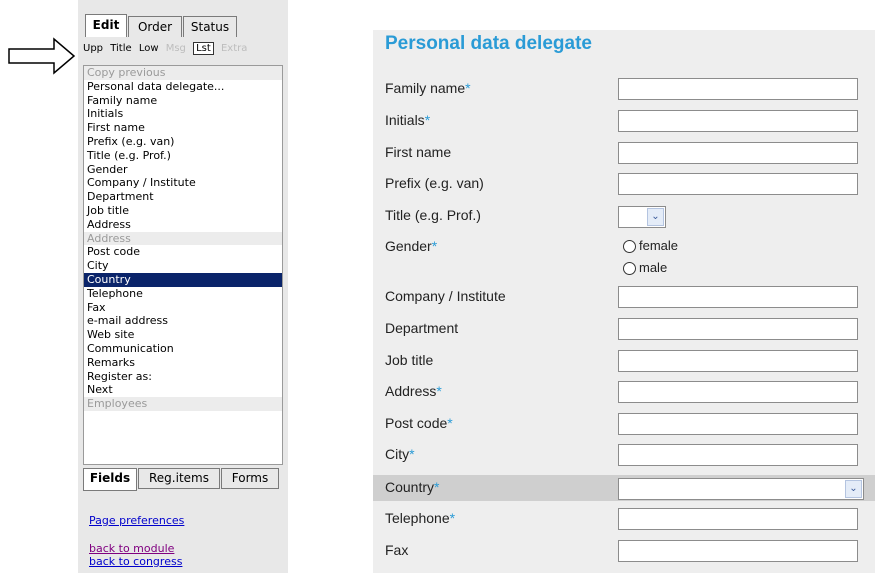 The image size is (894, 573). Describe the element at coordinates (110, 479) in the screenshot. I see `tab-fields: Fields` at that location.